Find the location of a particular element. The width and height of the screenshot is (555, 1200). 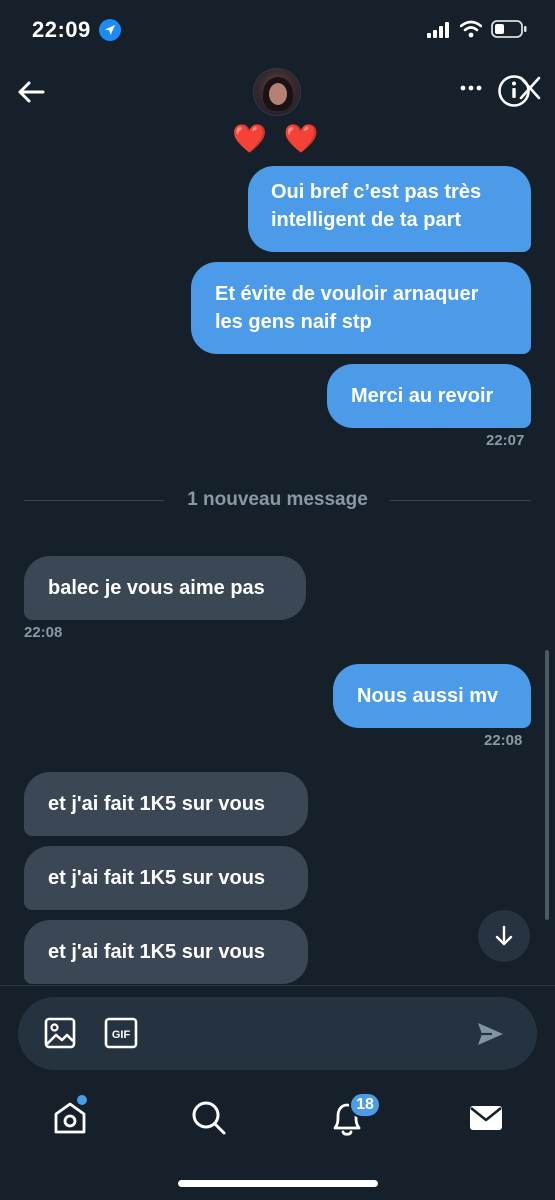

message-text: Et évite de vouloir arnaquer is located at coordinates (347, 294).